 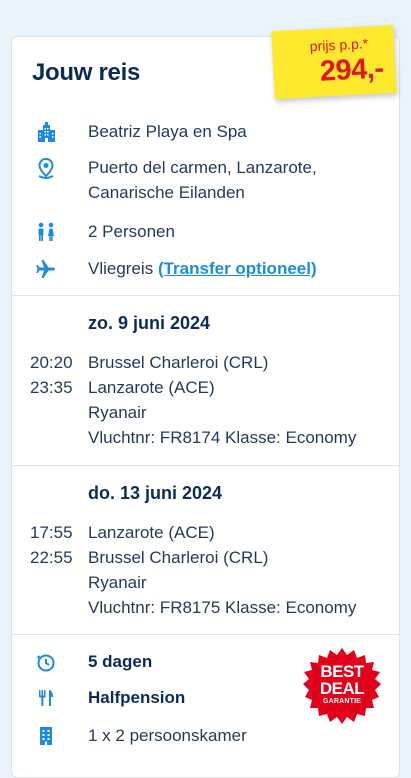 I want to click on outbound-depart-time: 20:20, so click(x=51, y=362).